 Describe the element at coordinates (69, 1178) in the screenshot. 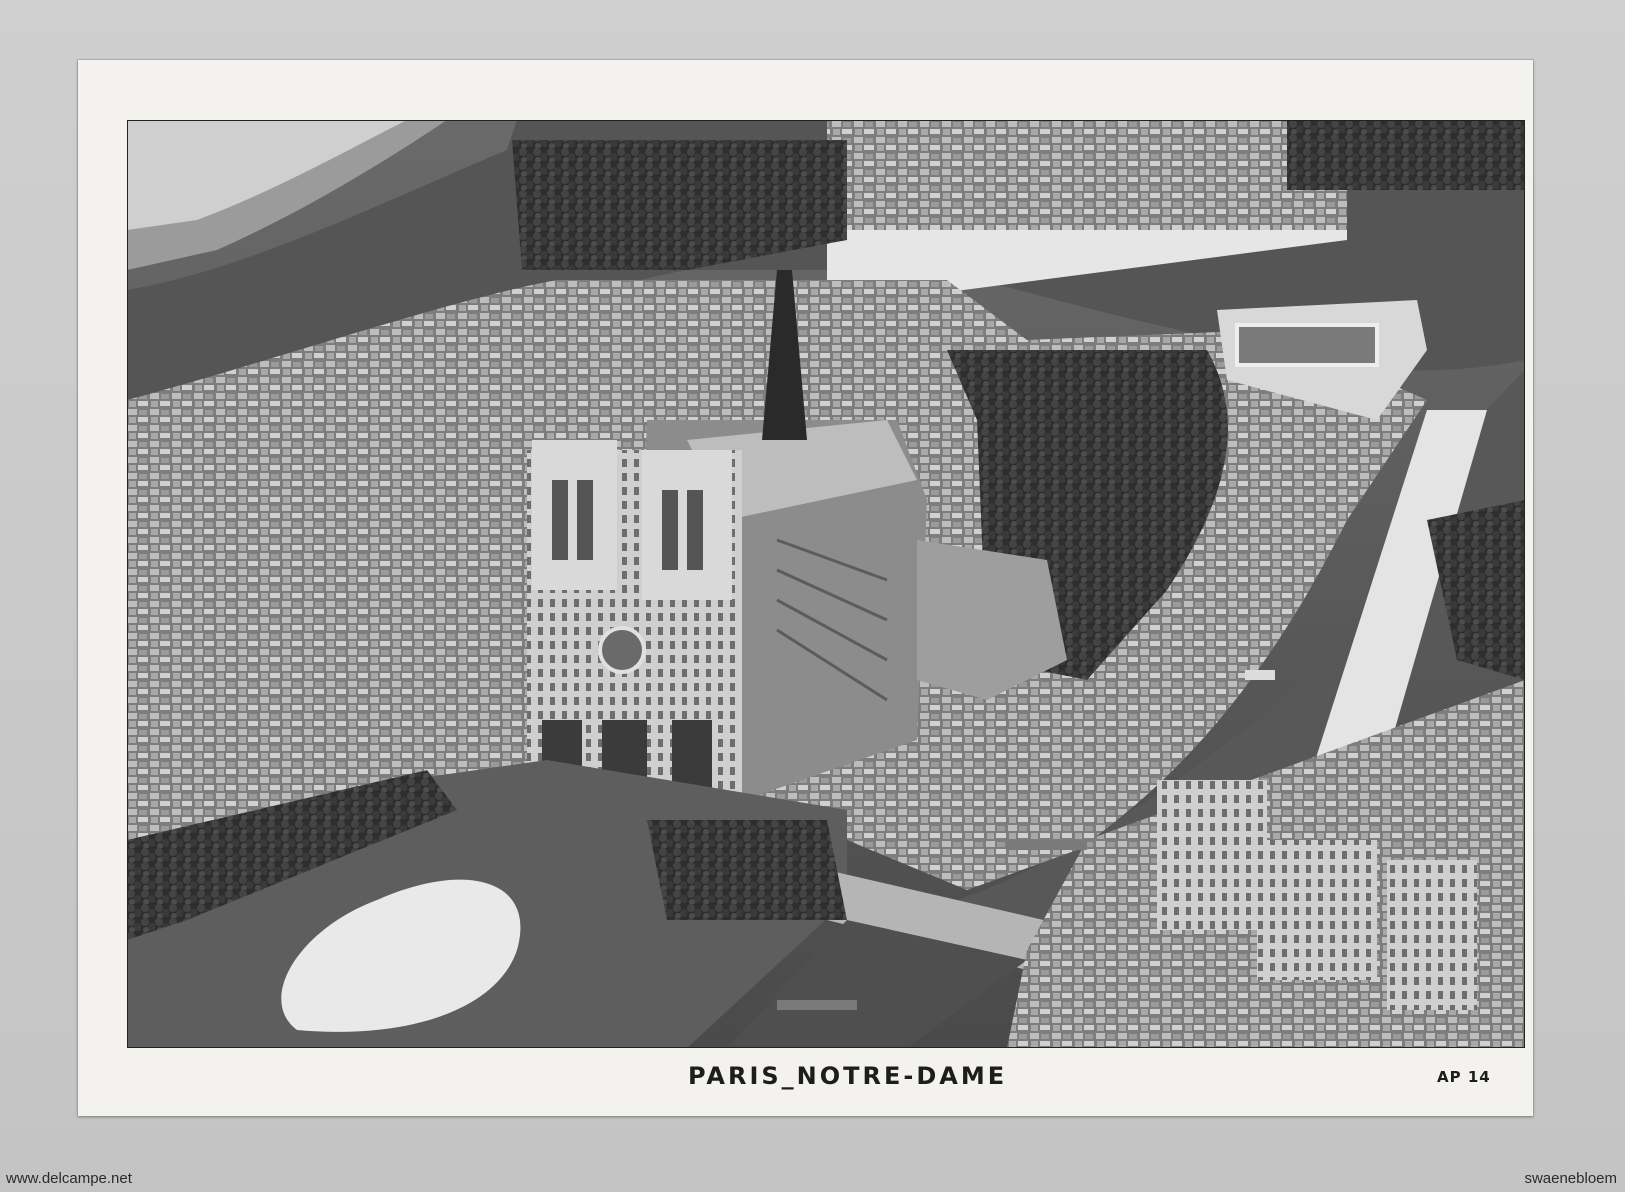

I see `watermark-left: www.delcampe.net` at that location.